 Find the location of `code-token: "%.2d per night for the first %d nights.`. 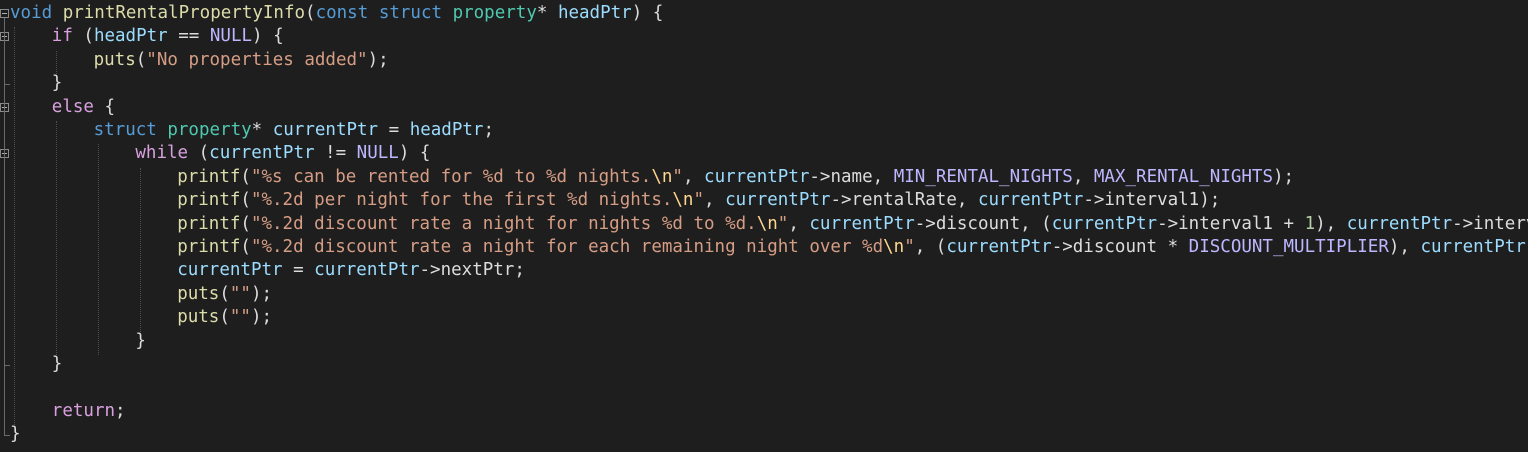

code-token: "%.2d per night for the first %d nights. is located at coordinates (461, 200).